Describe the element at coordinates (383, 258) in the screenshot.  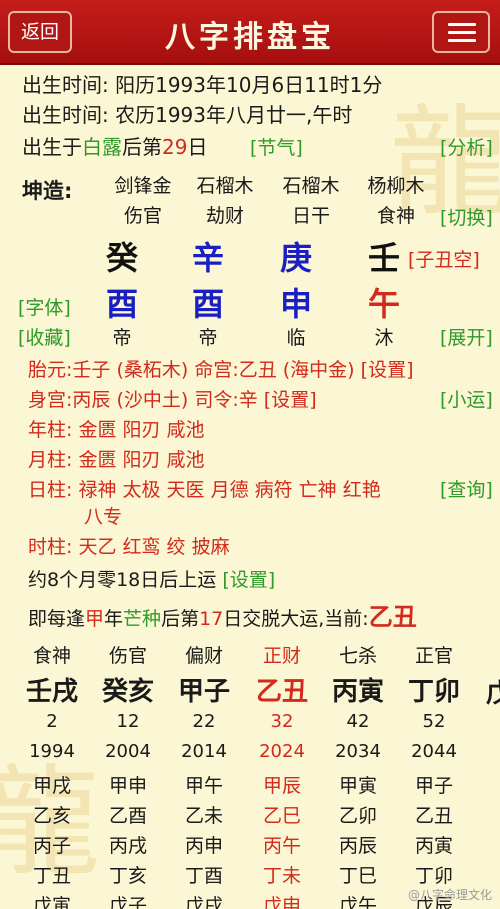
I see `stem-hour: 壬` at that location.